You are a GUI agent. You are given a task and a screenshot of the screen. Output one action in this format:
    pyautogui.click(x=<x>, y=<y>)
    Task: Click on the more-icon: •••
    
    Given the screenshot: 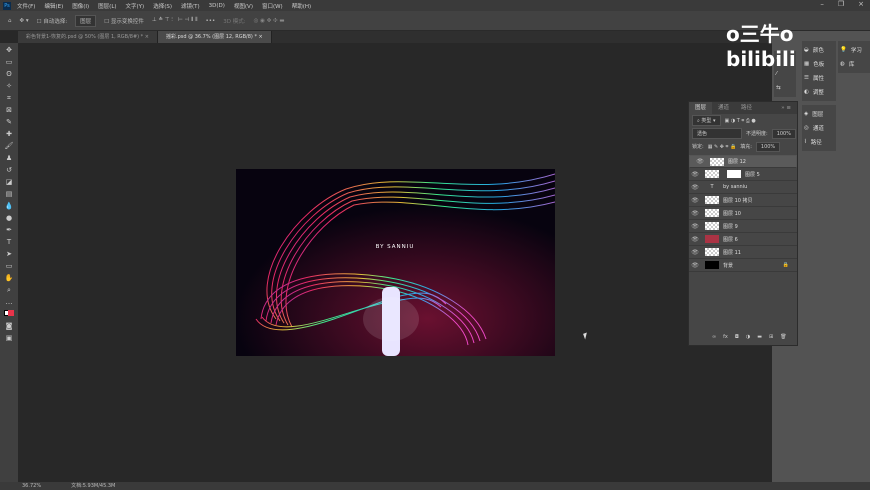 What is the action you would take?
    pyautogui.click(x=211, y=21)
    